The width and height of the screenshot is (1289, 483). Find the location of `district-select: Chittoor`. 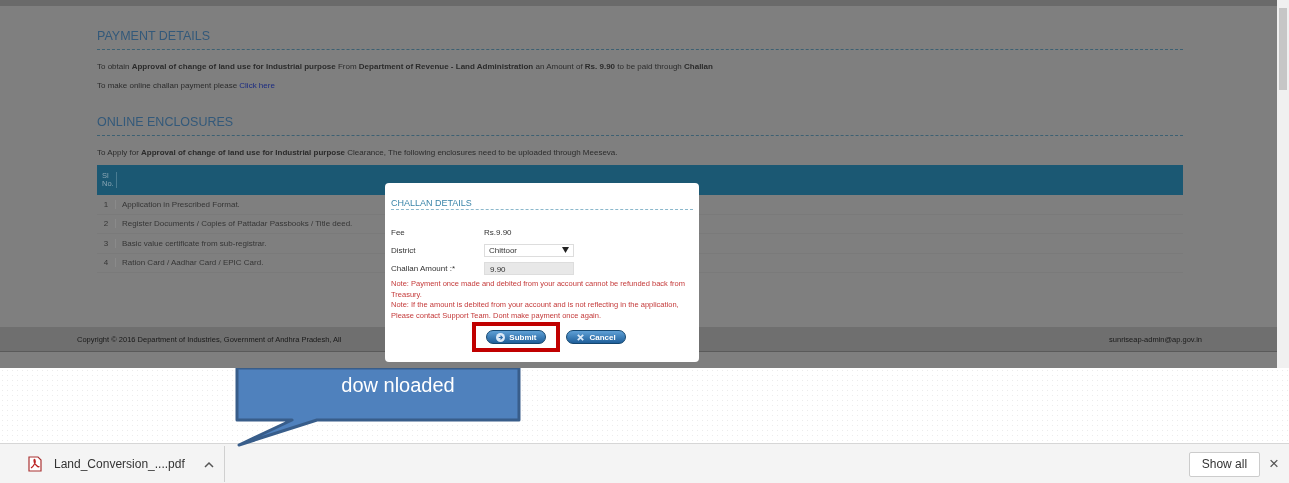

district-select: Chittoor is located at coordinates (529, 250).